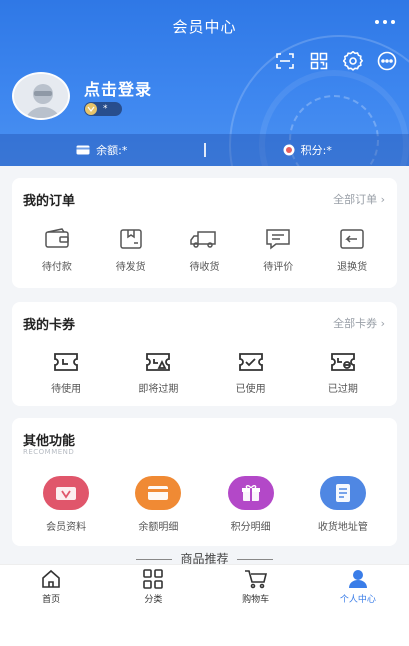 This screenshot has width=409, height=646. I want to click on order-pending-receipt: 待收货, so click(205, 250).